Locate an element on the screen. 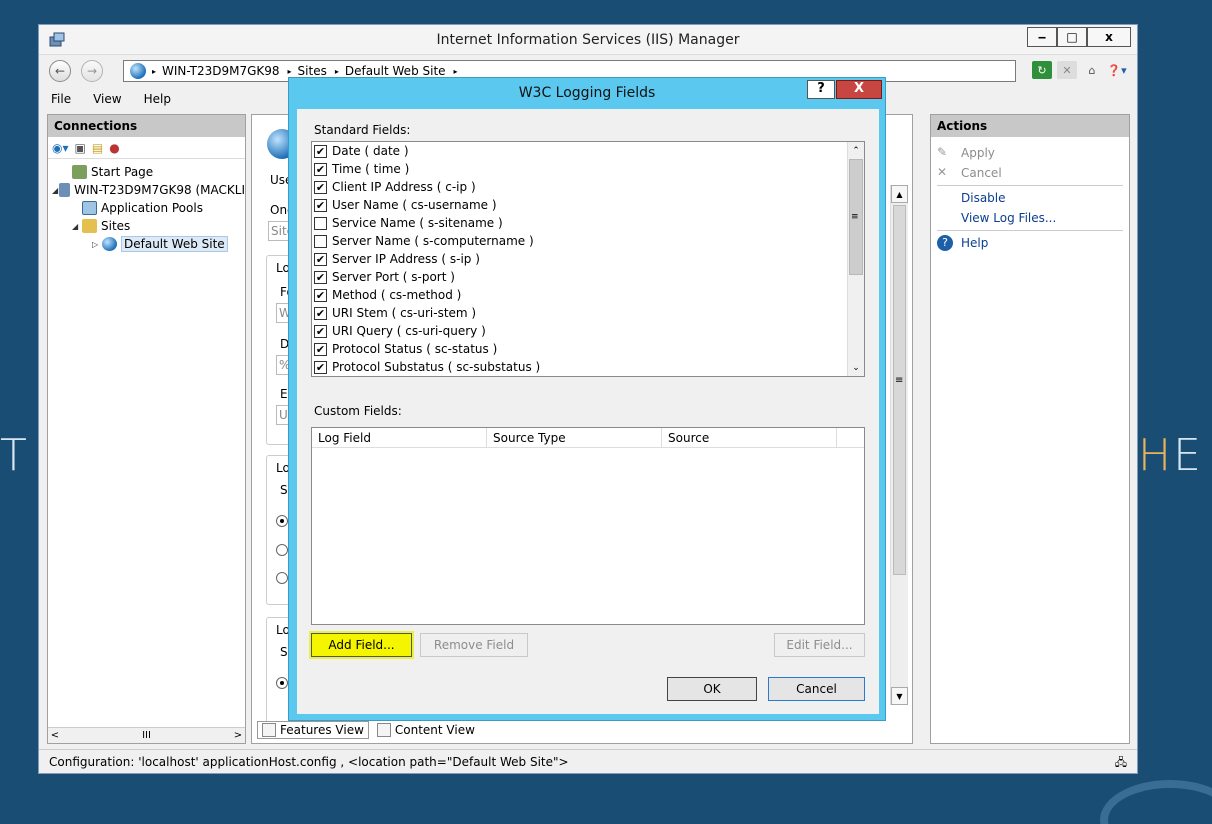 The height and width of the screenshot is (824, 1212). tree-item-start-page: Start Page is located at coordinates (146, 172).